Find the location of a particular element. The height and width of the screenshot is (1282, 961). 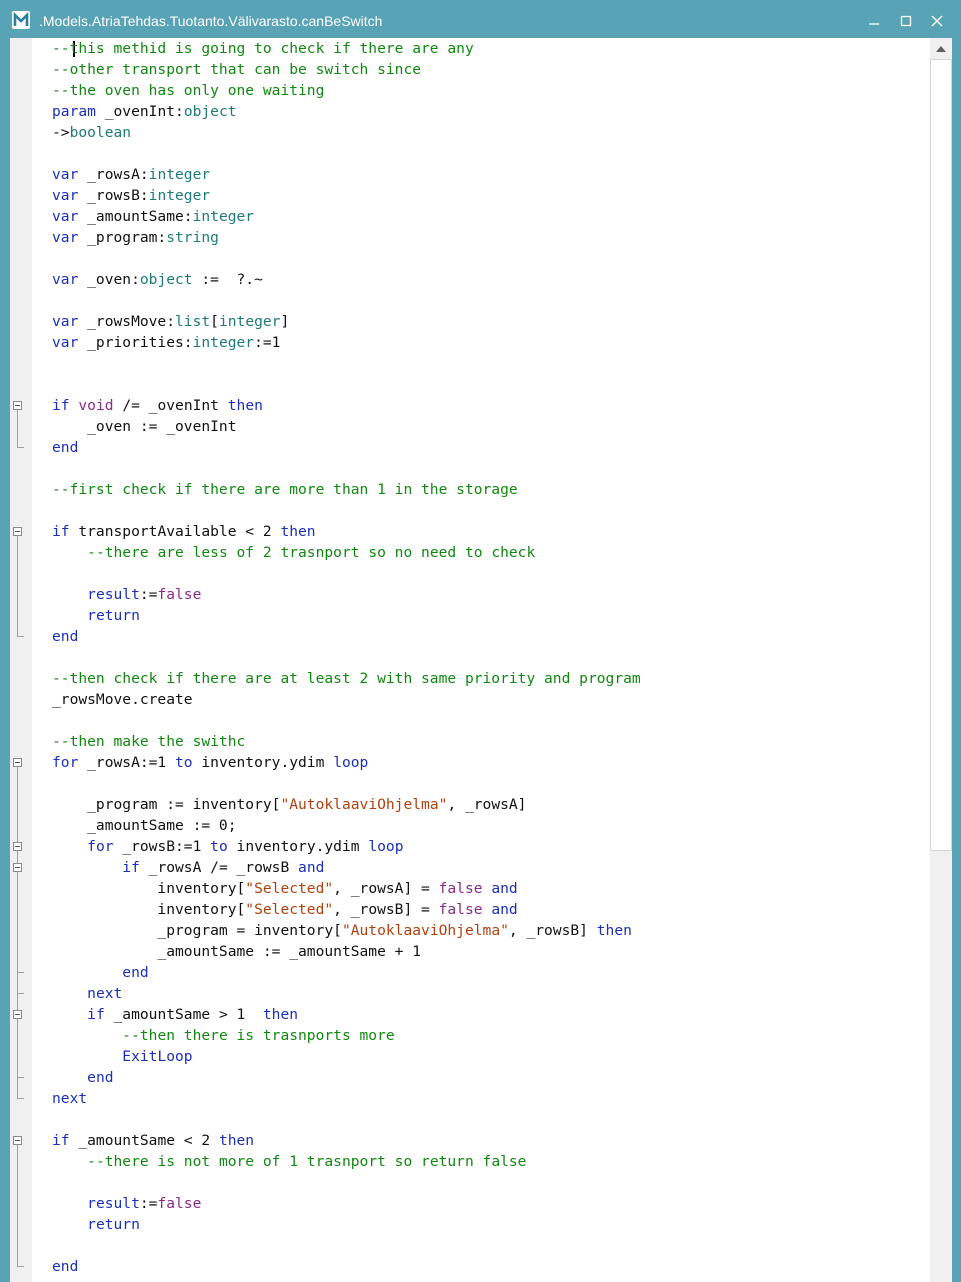

maximize-icon is located at coordinates (906, 21).